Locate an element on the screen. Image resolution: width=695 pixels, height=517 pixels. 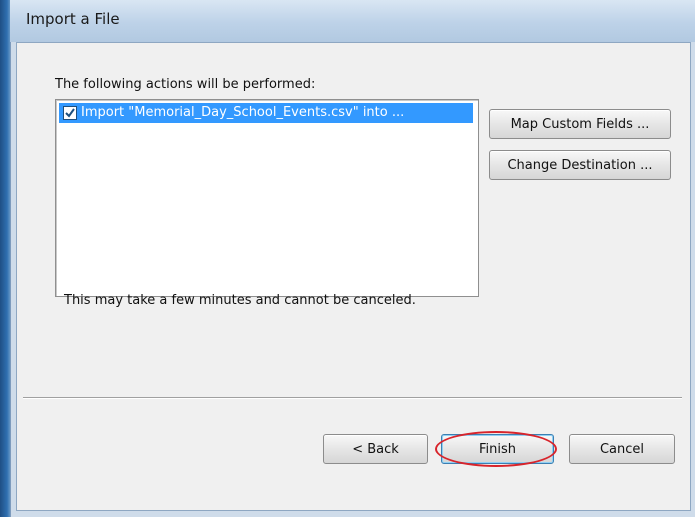
action-checkbox is located at coordinates (70, 113).